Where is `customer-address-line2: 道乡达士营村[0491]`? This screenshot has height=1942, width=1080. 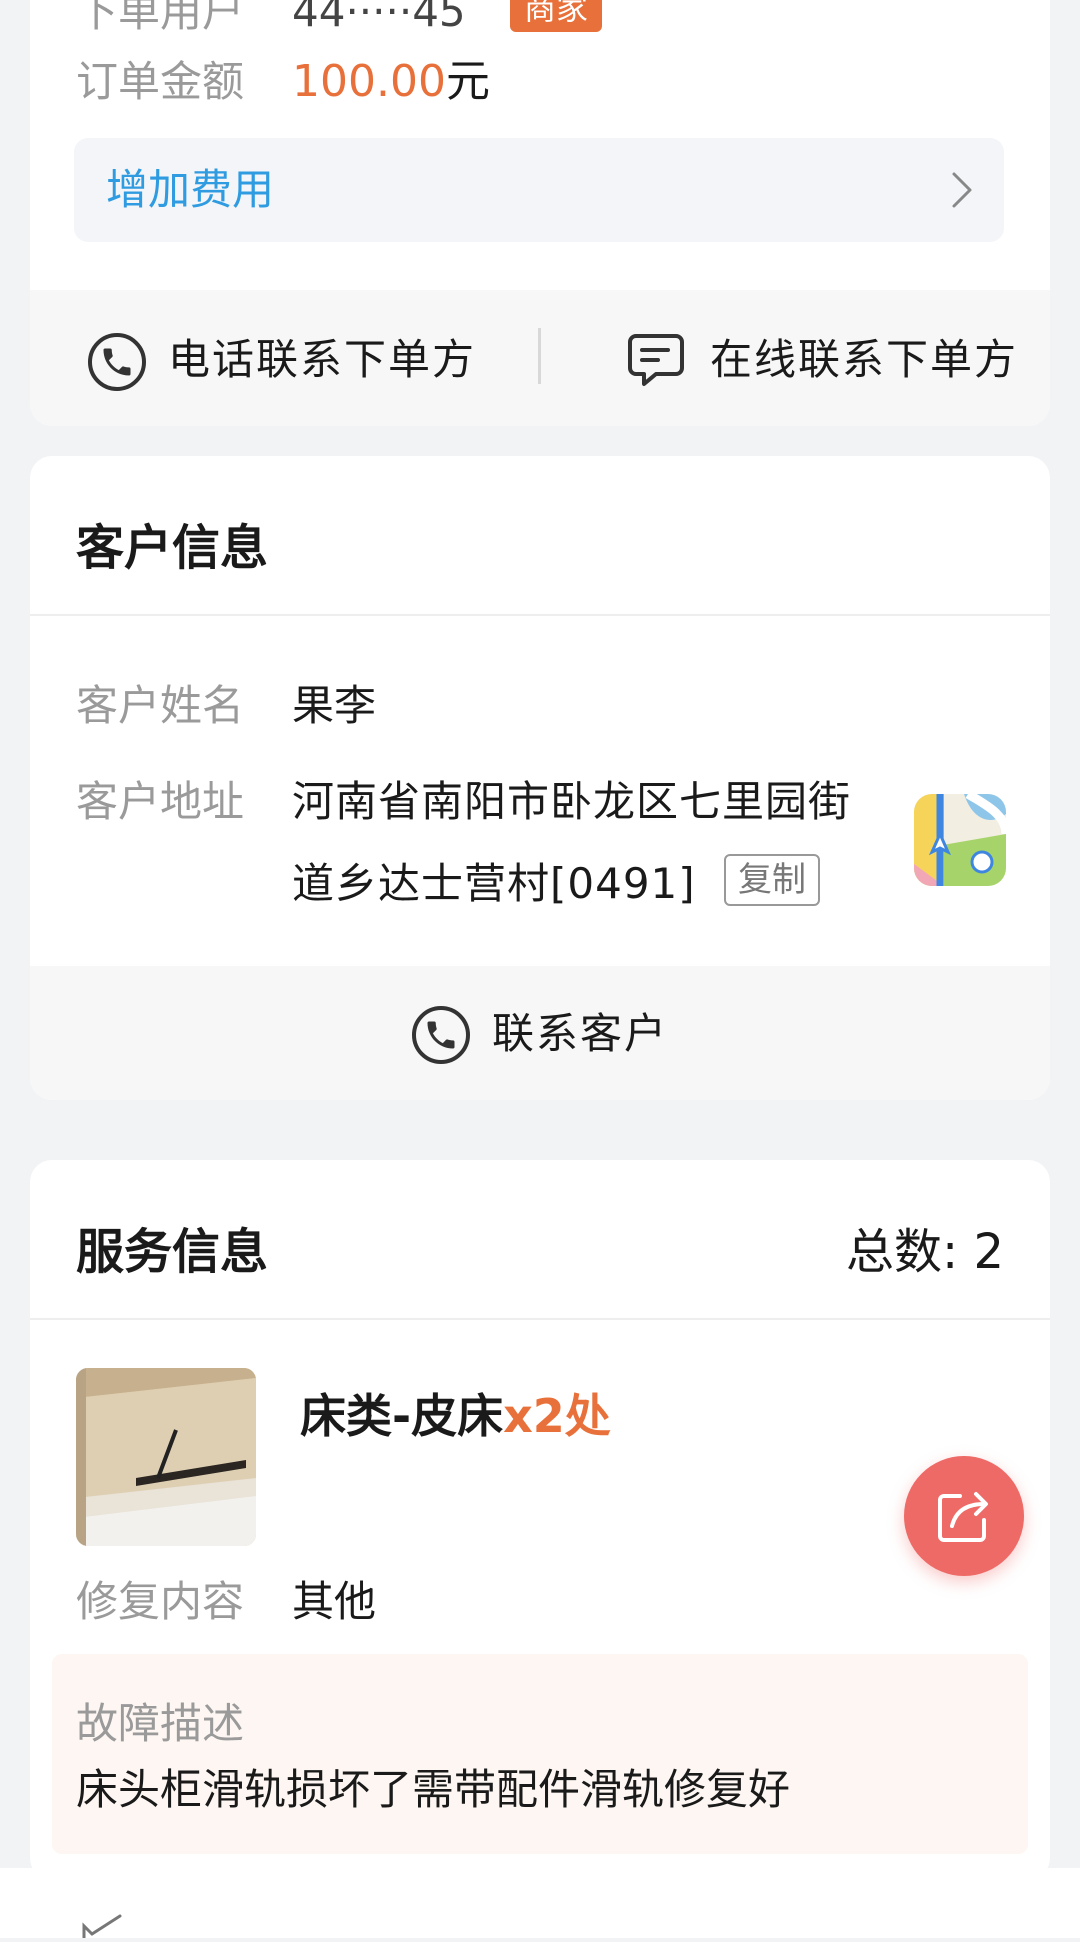 customer-address-line2: 道乡达士营村[0491] is located at coordinates (494, 883).